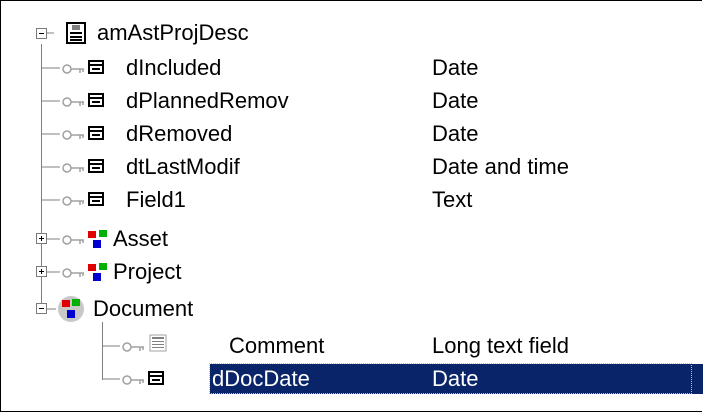 The width and height of the screenshot is (703, 412). I want to click on field-name: dPlannedRemov, so click(207, 100).